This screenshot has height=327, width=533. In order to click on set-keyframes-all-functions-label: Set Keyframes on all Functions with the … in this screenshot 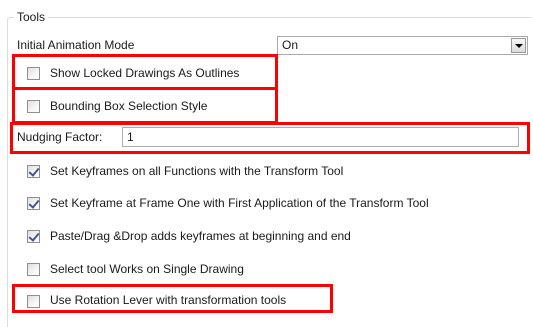, I will do `click(197, 171)`.